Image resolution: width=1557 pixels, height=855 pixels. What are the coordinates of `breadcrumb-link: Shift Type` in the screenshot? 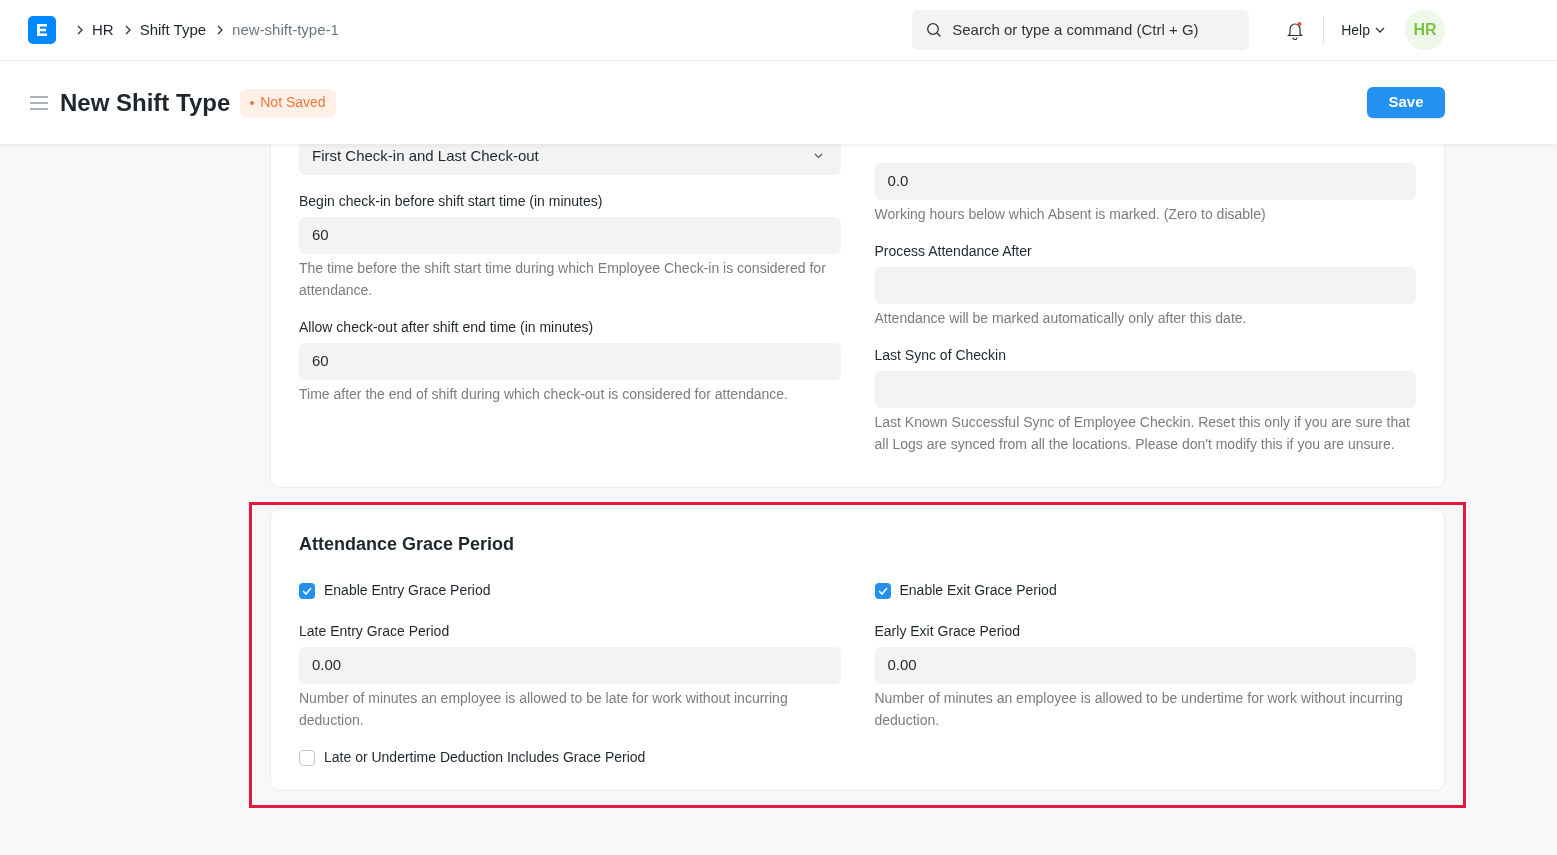 It's located at (173, 30).